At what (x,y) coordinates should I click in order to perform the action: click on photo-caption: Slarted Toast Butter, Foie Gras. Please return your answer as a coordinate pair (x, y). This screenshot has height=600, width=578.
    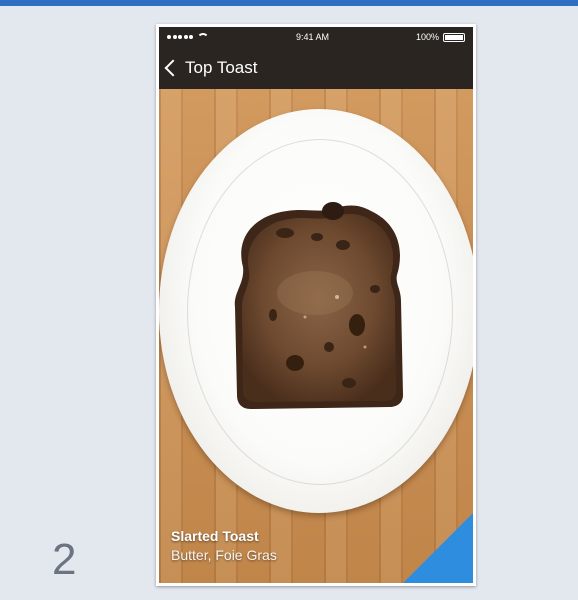
    Looking at the image, I should click on (224, 545).